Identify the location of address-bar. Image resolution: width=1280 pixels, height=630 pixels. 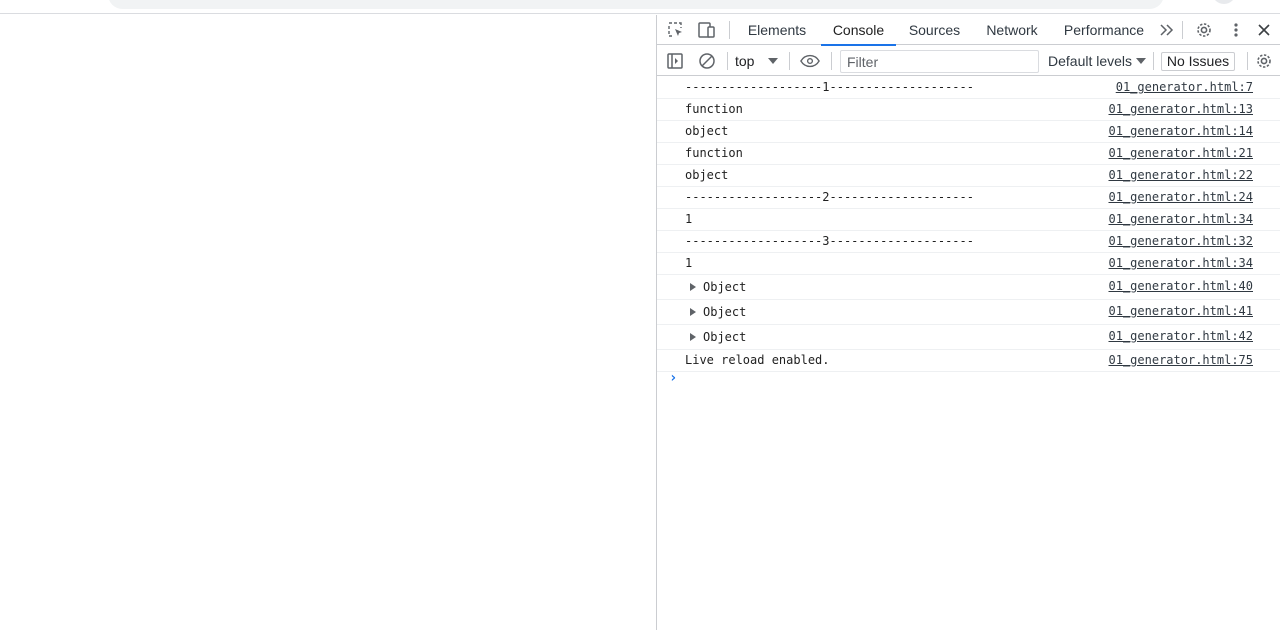
(636, 4).